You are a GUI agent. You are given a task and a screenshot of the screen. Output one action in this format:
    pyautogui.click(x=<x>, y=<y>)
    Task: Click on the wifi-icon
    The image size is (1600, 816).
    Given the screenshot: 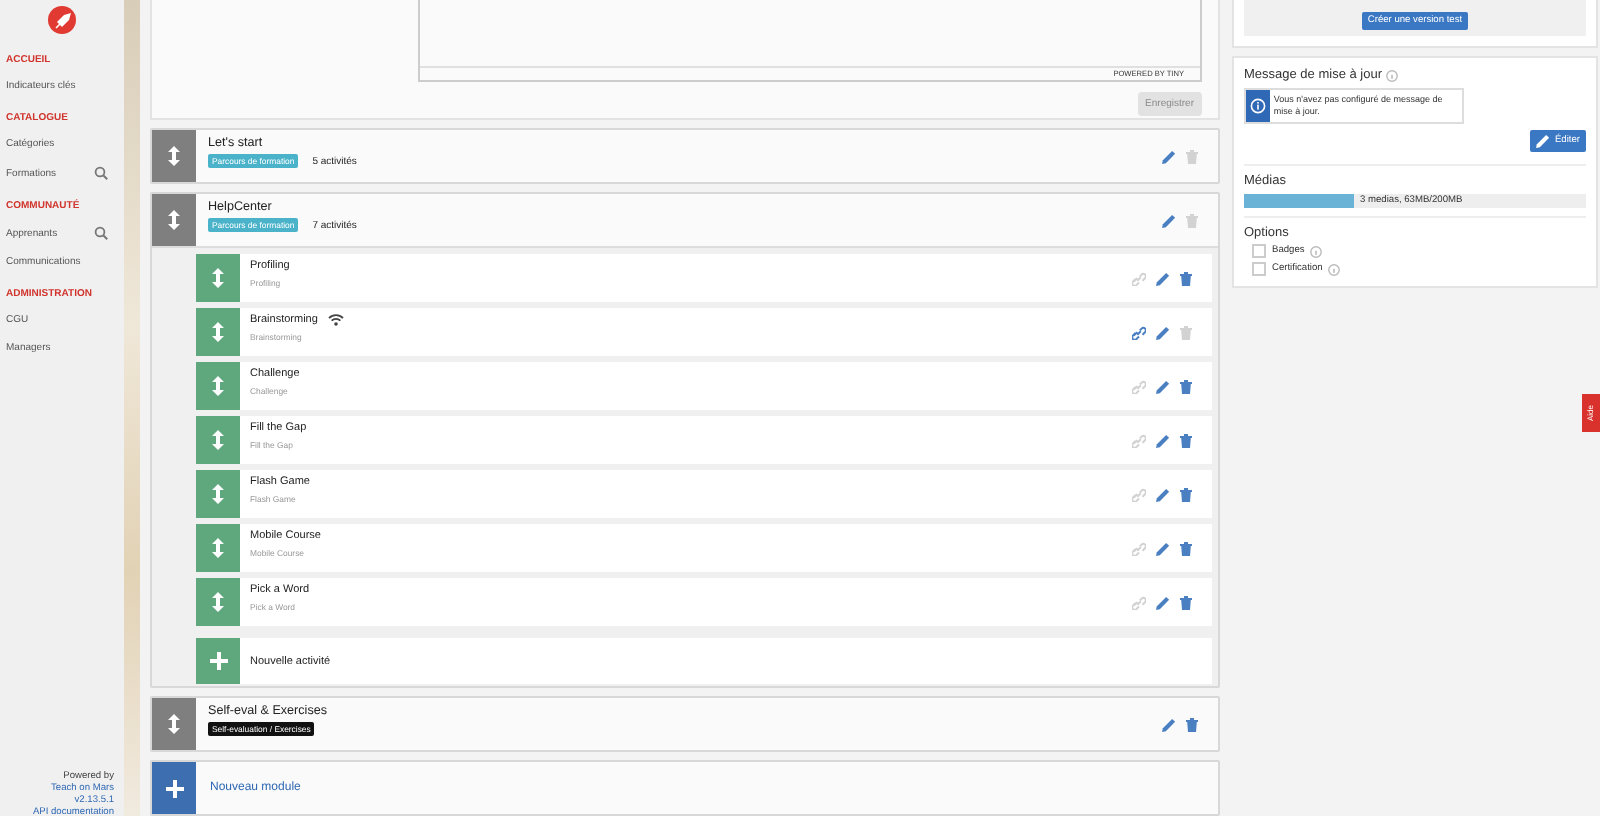 What is the action you would take?
    pyautogui.click(x=335, y=320)
    